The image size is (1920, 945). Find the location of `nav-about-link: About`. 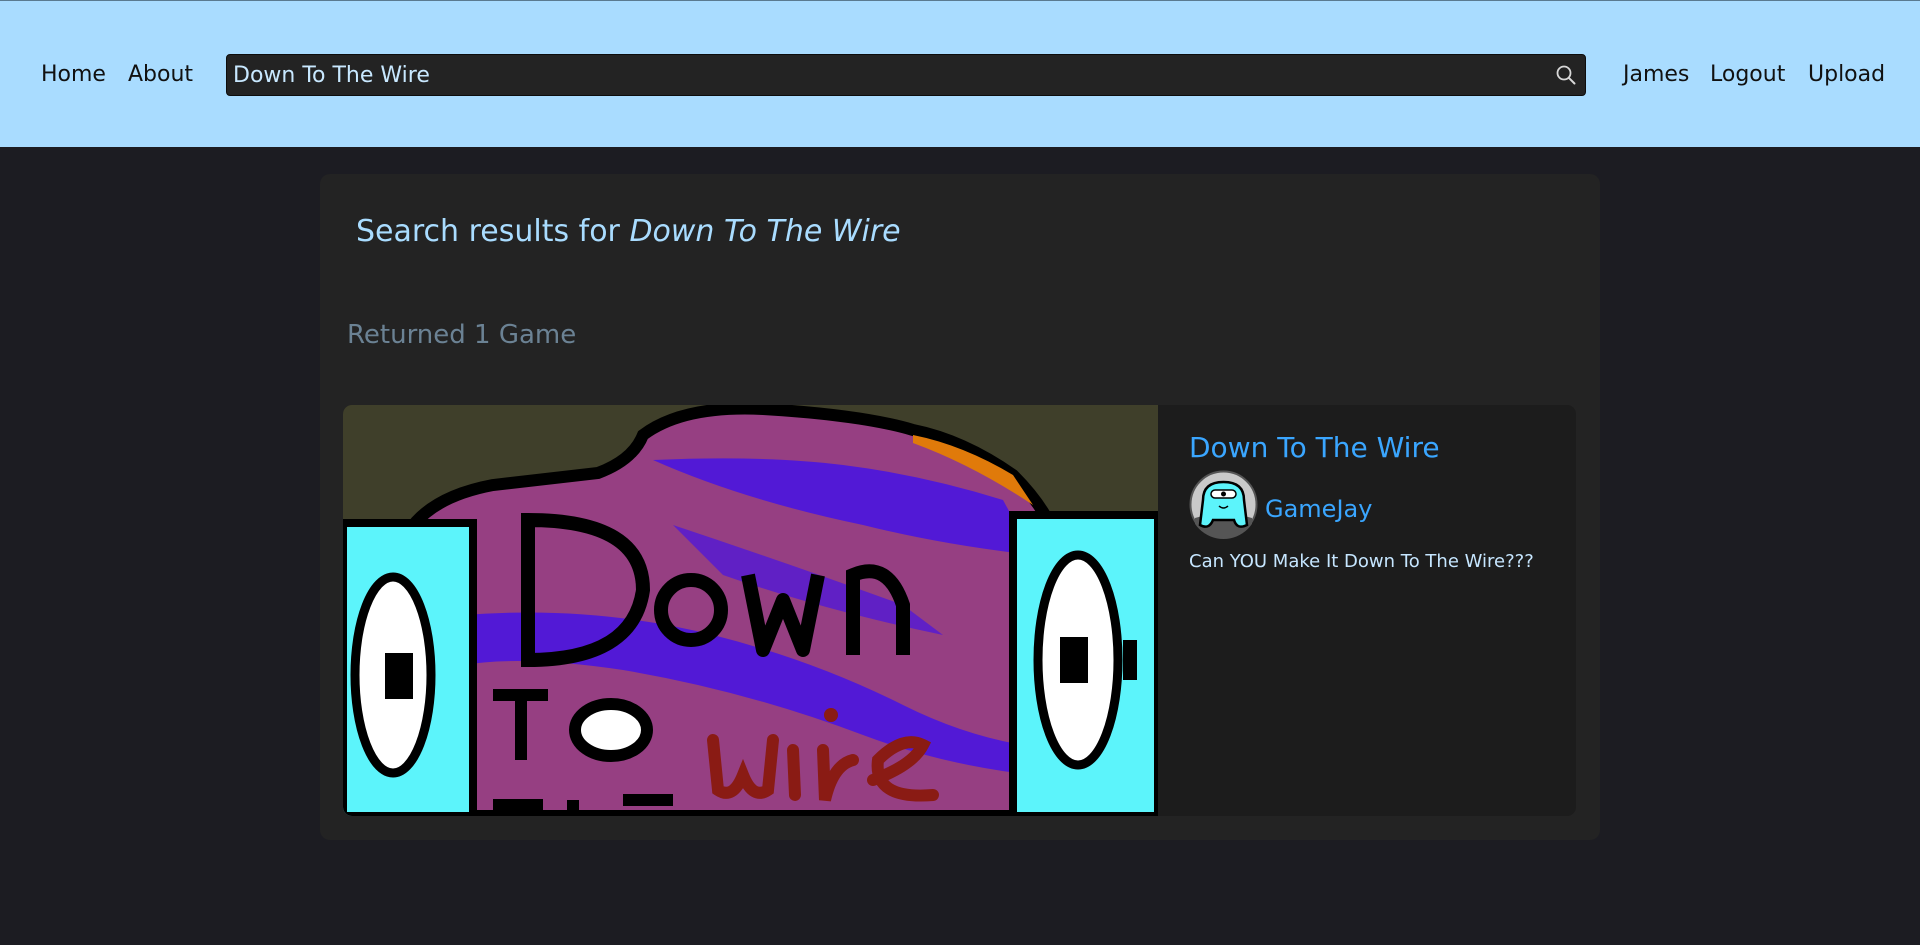

nav-about-link: About is located at coordinates (160, 75).